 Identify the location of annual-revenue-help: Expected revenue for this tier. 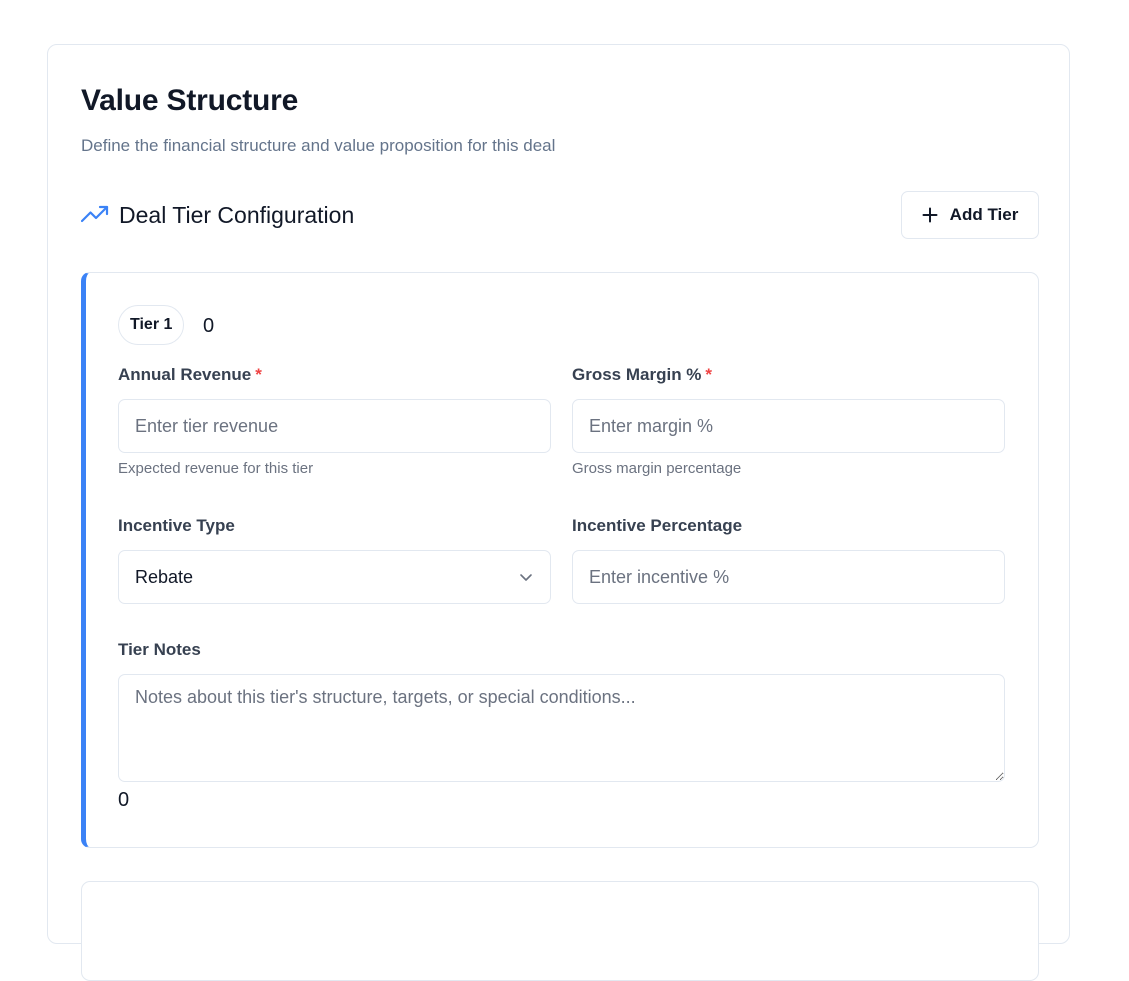
(216, 468).